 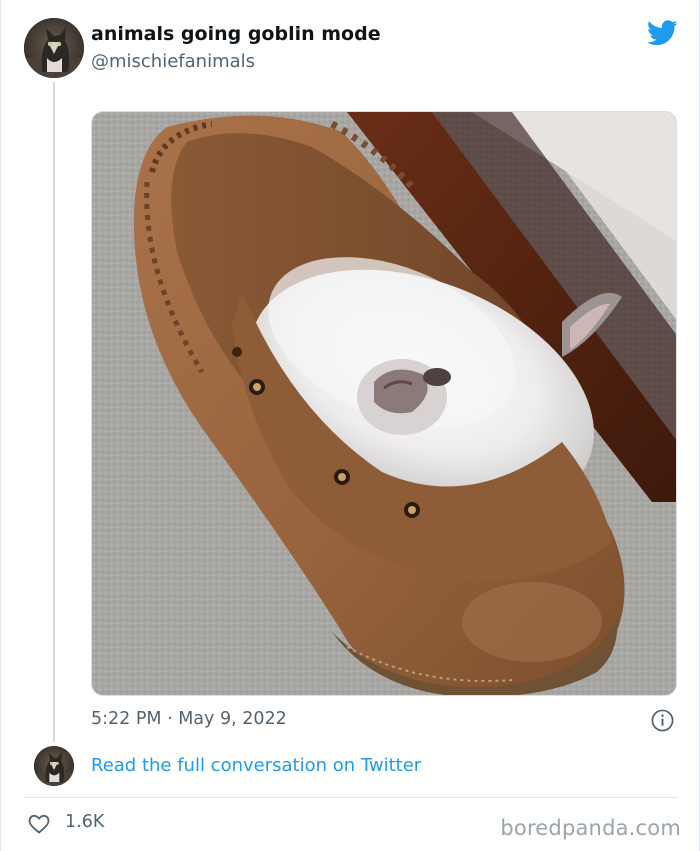 I want to click on divider, so click(x=351, y=797).